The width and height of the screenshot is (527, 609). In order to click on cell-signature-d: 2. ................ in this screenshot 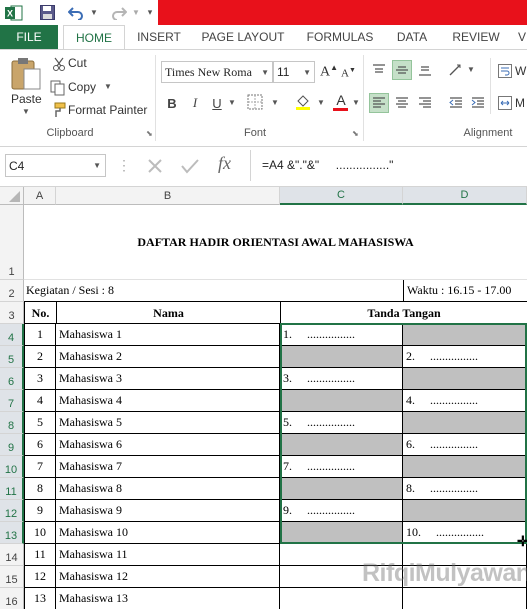, I will do `click(465, 357)`.